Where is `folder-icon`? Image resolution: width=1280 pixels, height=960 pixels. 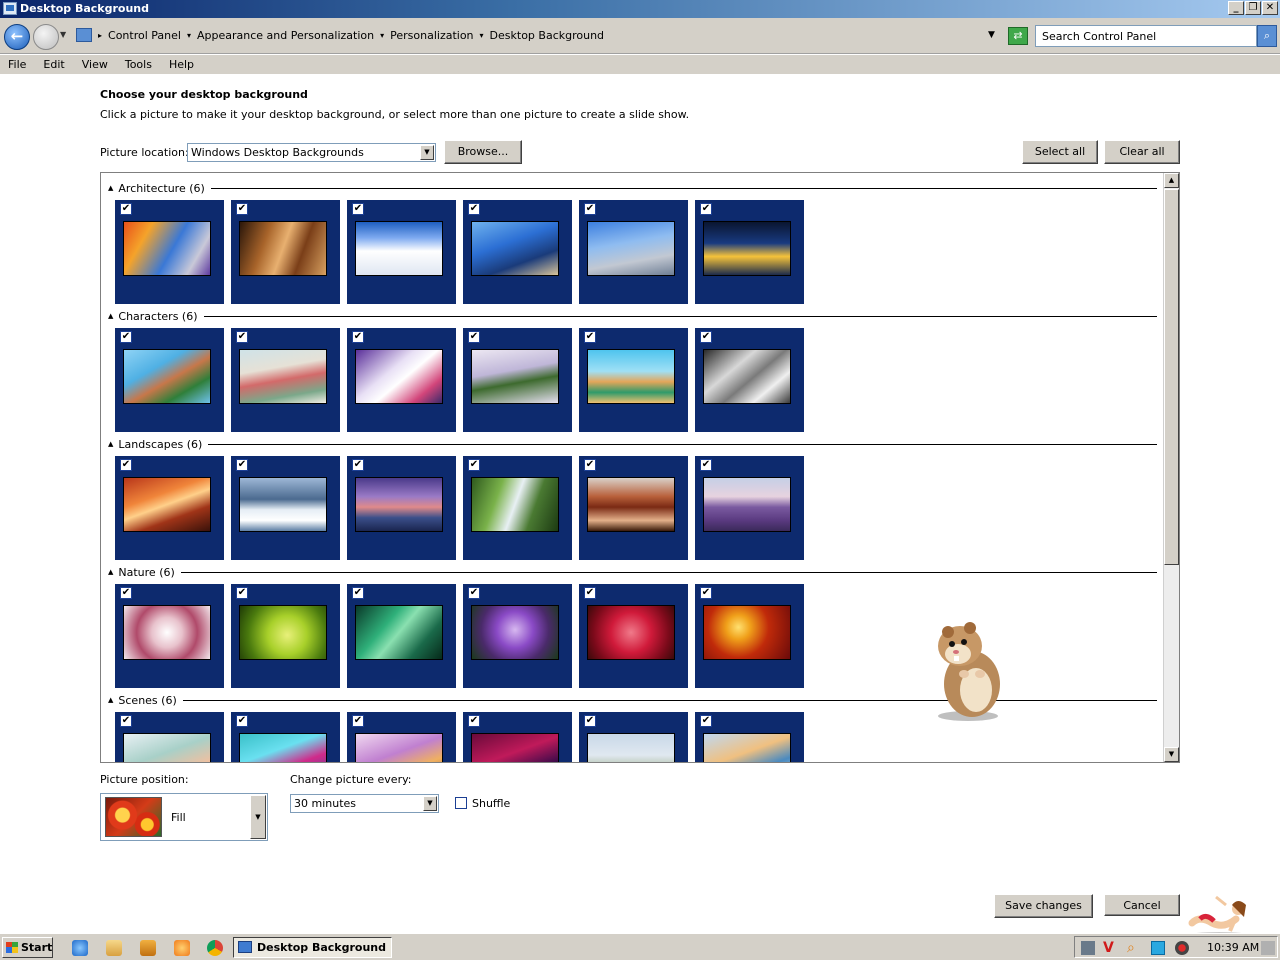 folder-icon is located at coordinates (114, 948).